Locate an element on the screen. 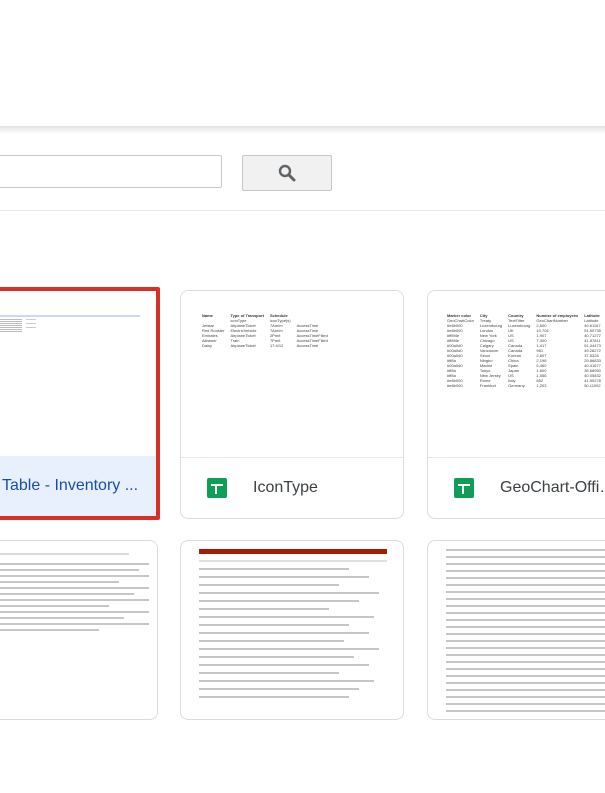 The height and width of the screenshot is (793, 605). preview-cell: Frankfurt is located at coordinates (487, 385).